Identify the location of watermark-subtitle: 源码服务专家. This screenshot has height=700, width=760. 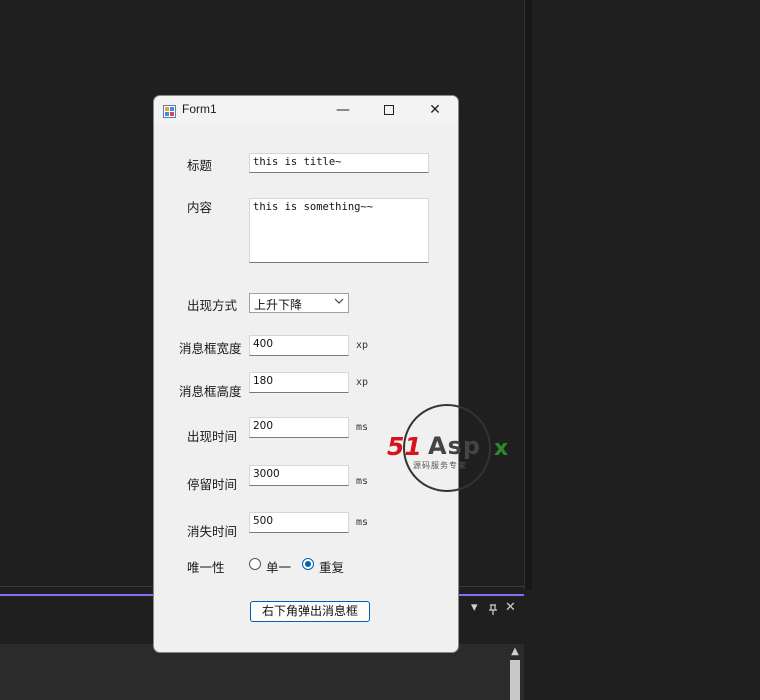
(440, 465).